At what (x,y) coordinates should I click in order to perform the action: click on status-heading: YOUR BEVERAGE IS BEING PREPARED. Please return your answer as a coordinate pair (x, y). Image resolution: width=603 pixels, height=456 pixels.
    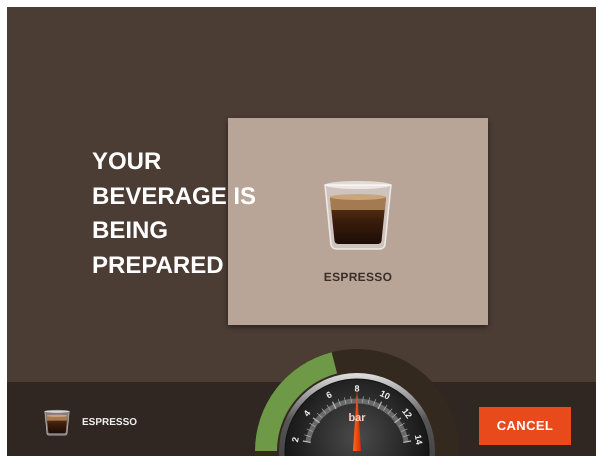
    Looking at the image, I should click on (175, 213).